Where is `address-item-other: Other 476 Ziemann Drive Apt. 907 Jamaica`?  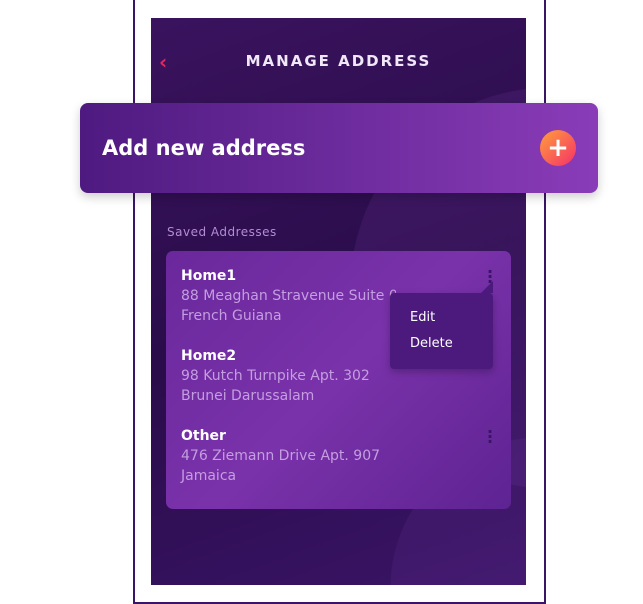 address-item-other: Other 476 Ziemann Drive Apt. 907 Jamaica is located at coordinates (280, 456).